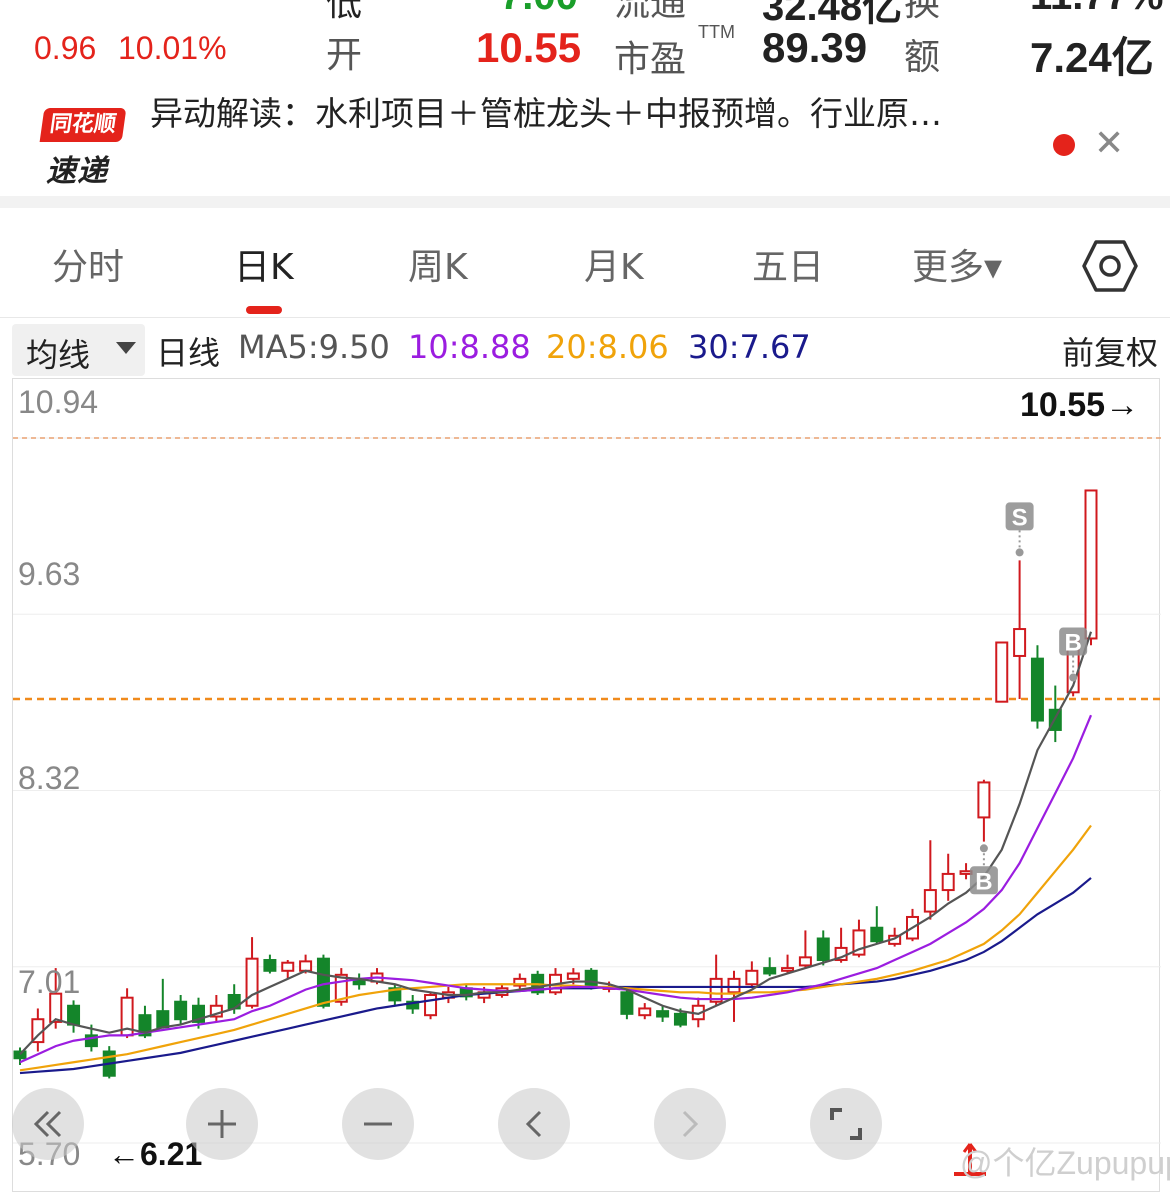 The height and width of the screenshot is (1192, 1170). I want to click on minus-icon, so click(378, 1124).